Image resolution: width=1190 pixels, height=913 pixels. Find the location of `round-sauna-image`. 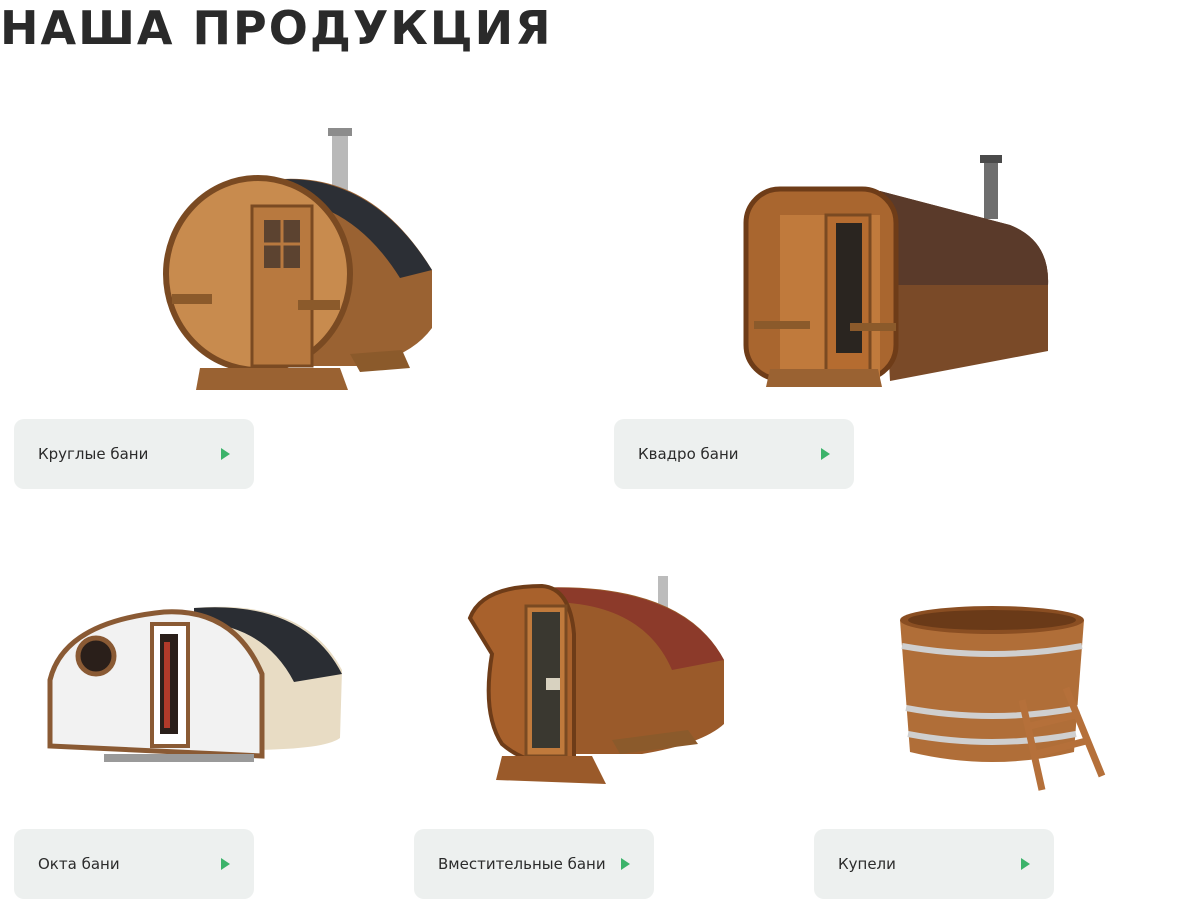

round-sauna-image is located at coordinates (300, 263).